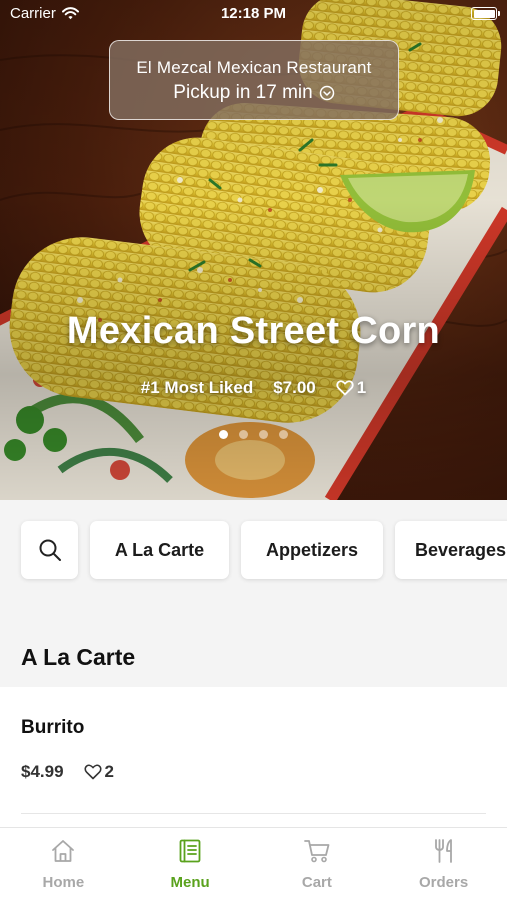  I want to click on tab-home-label: Home, so click(63, 882).